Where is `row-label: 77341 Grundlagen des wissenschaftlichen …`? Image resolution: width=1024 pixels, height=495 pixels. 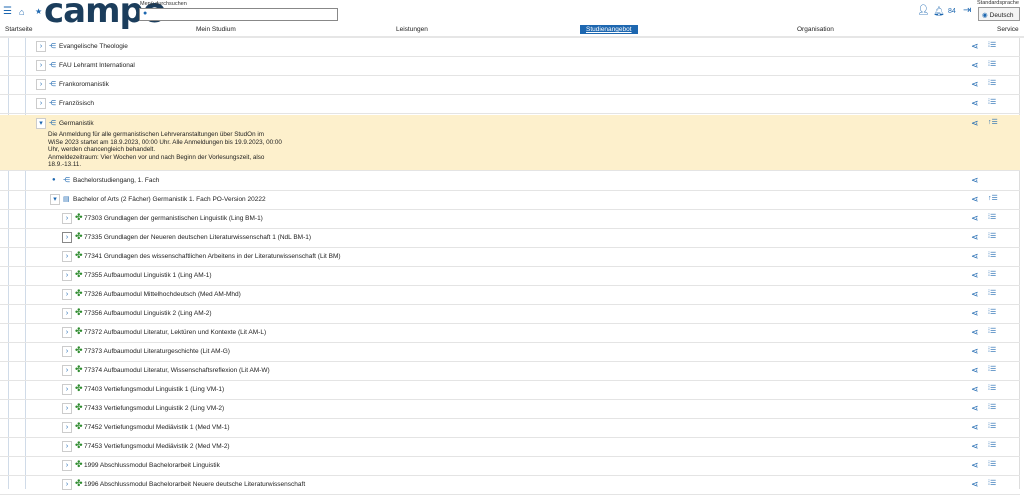 row-label: 77341 Grundlagen des wissenschaftlichen … is located at coordinates (212, 256).